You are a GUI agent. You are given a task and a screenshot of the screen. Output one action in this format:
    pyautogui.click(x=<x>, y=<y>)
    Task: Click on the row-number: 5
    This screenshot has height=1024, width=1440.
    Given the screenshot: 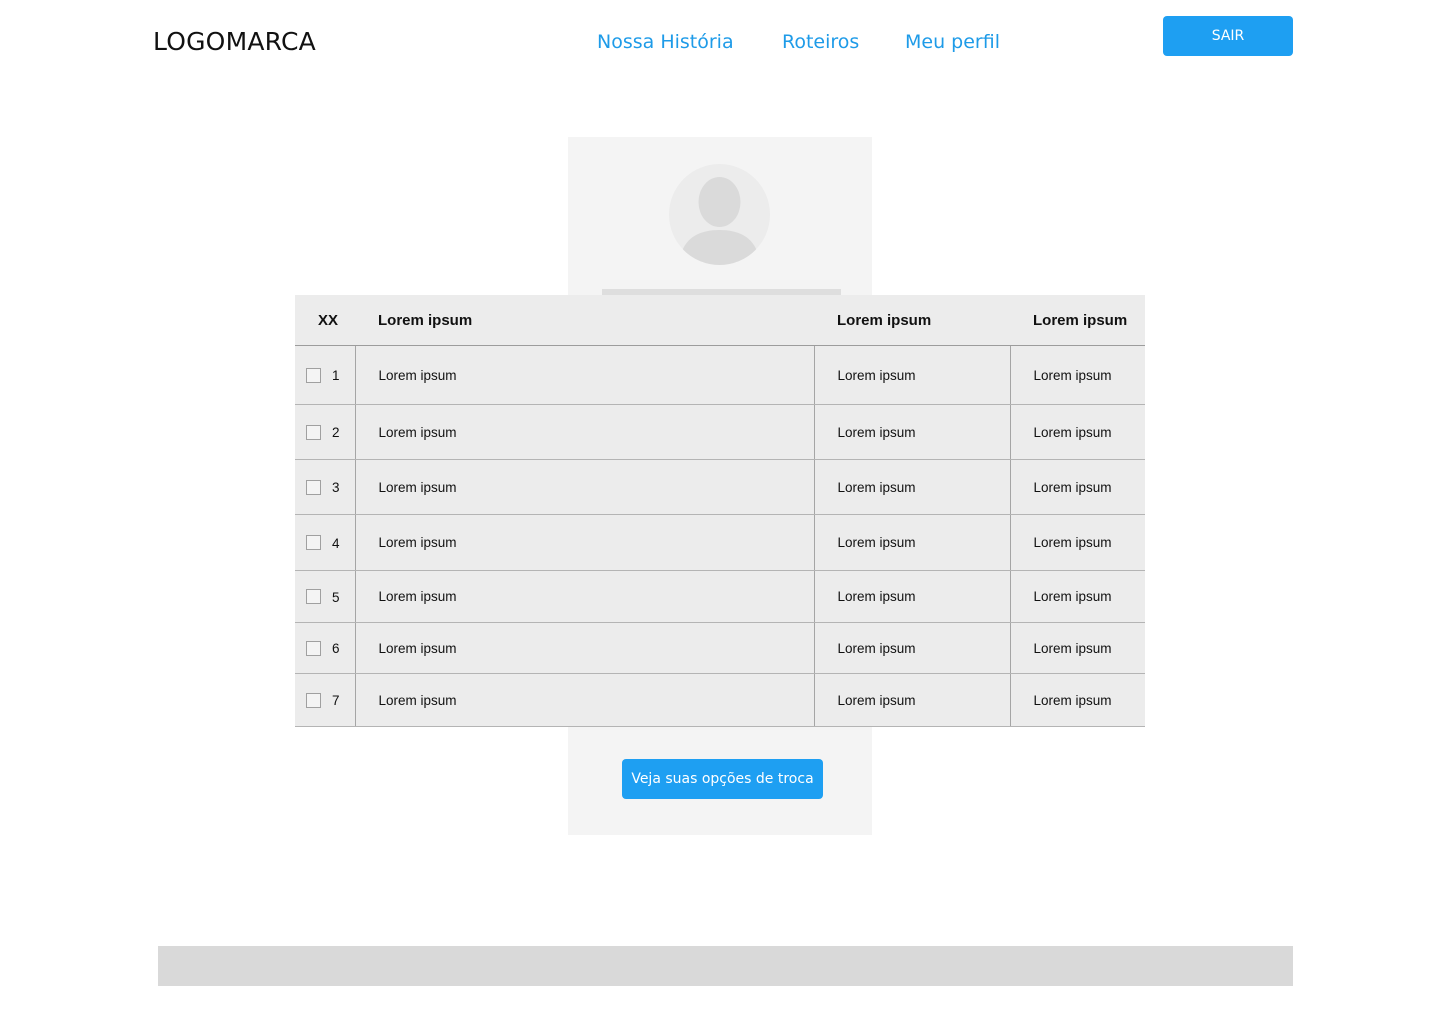 What is the action you would take?
    pyautogui.click(x=336, y=597)
    